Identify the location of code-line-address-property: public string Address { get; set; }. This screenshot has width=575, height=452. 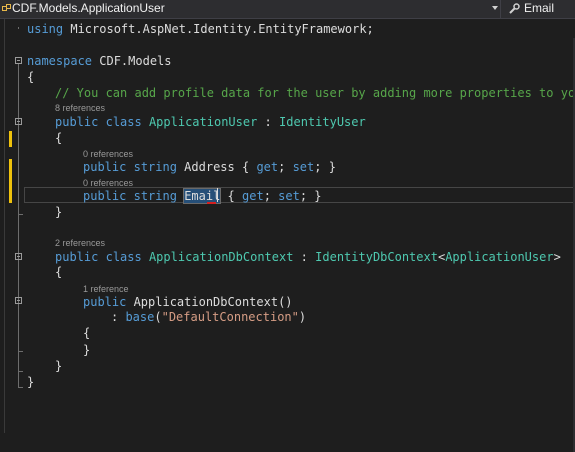
(209, 167).